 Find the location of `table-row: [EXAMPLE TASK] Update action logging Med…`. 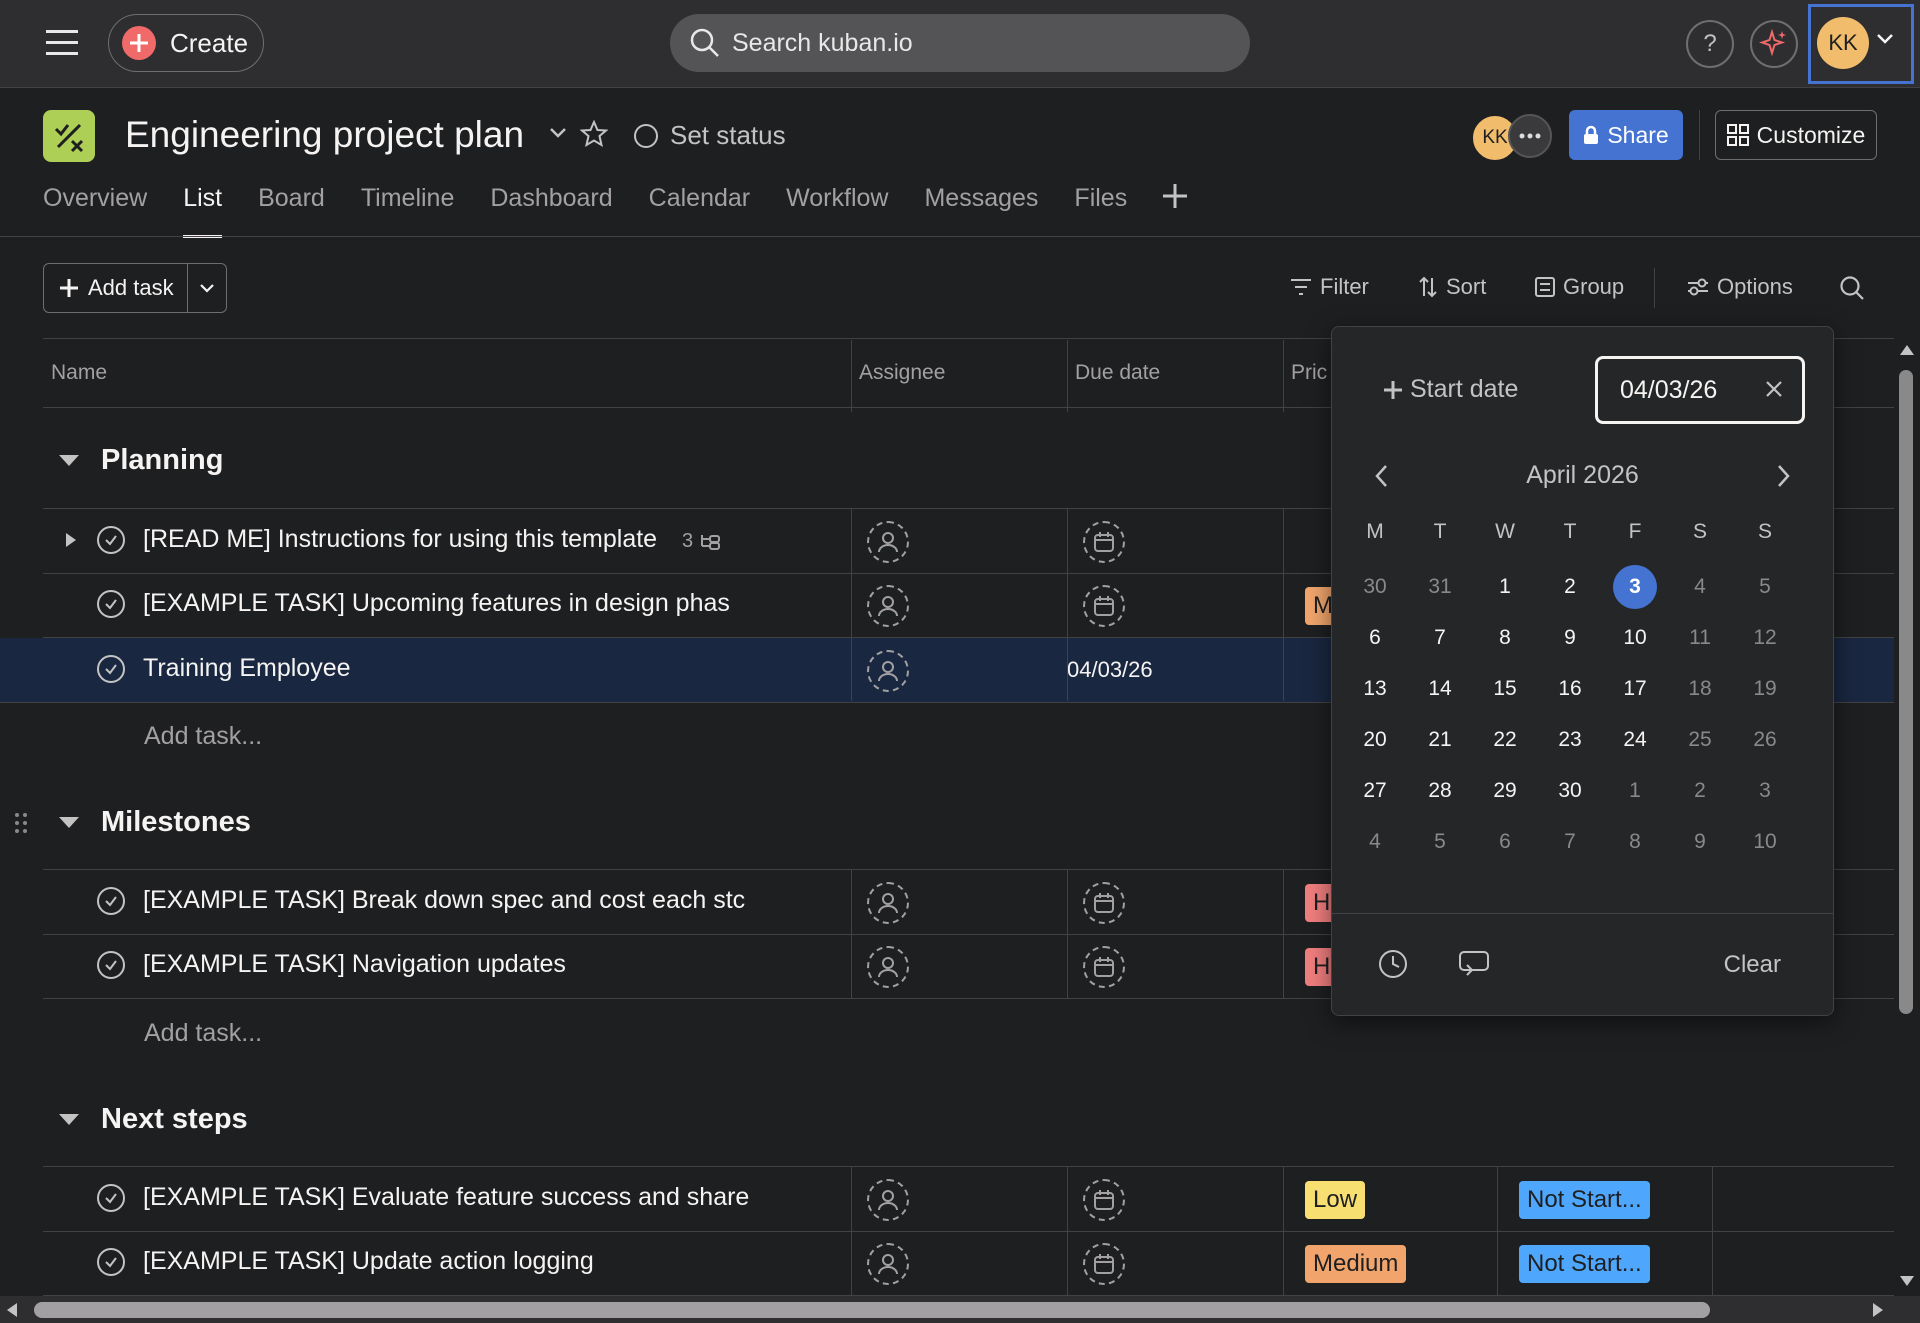

table-row: [EXAMPLE TASK] Update action logging Med… is located at coordinates (968, 1263).